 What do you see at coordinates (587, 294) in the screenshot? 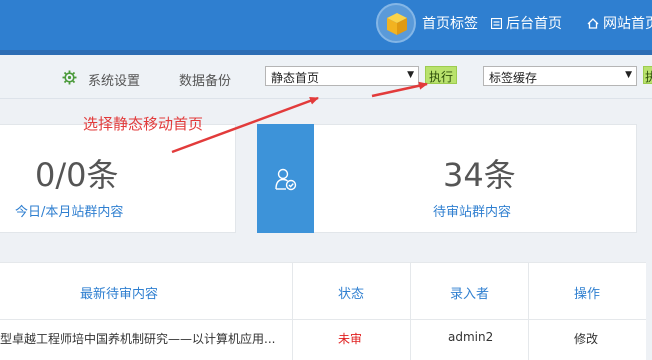
I see `column-header-action: 操作` at bounding box center [587, 294].